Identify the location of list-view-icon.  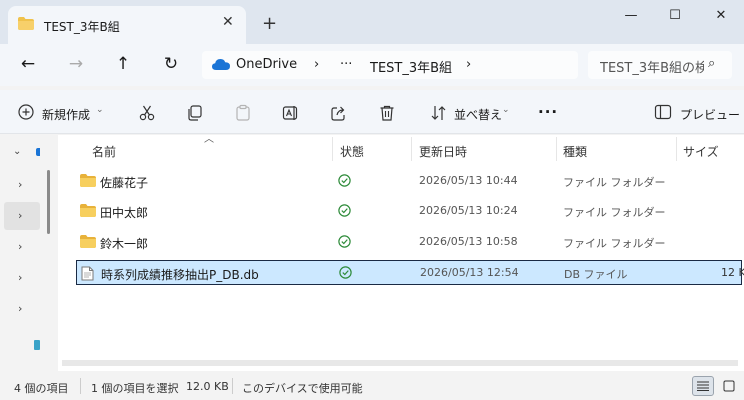
(703, 386).